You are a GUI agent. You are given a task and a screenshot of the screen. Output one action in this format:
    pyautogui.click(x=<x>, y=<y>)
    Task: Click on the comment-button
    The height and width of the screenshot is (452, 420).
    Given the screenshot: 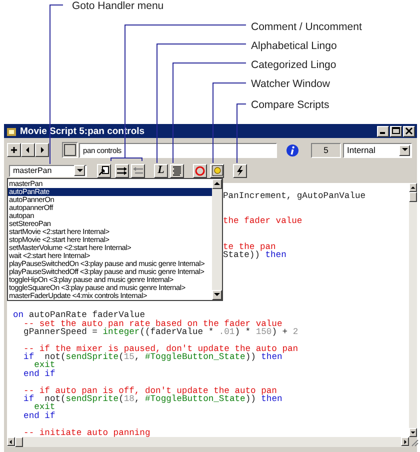 What is the action you would take?
    pyautogui.click(x=122, y=171)
    